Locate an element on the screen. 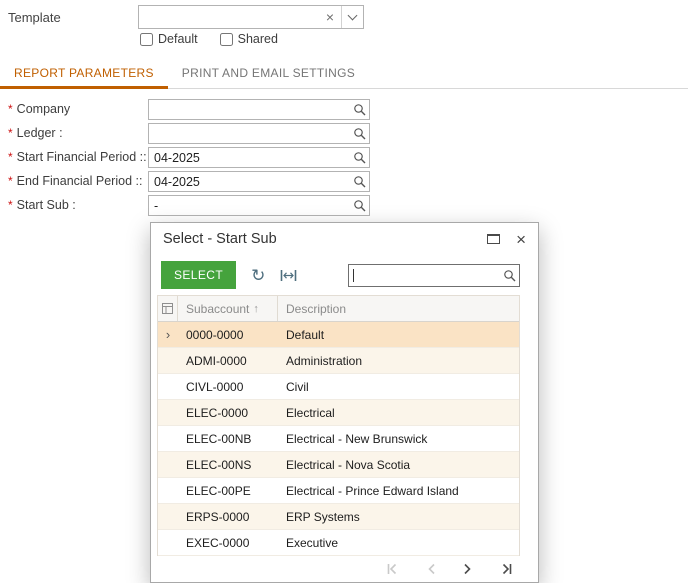 The height and width of the screenshot is (583, 688). fit-to-width-button is located at coordinates (288, 275).